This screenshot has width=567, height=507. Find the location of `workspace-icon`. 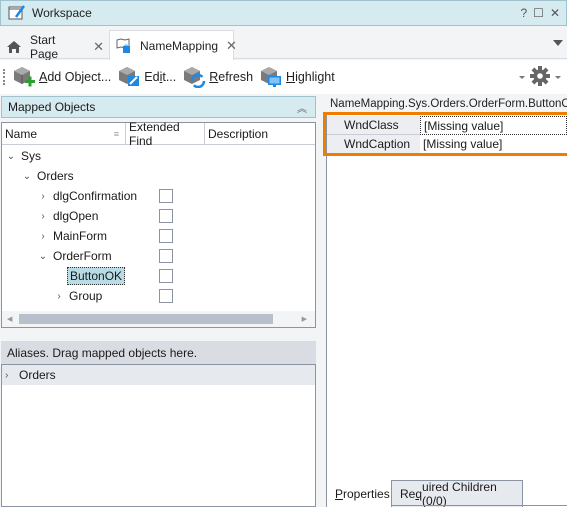

workspace-icon is located at coordinates (17, 13).